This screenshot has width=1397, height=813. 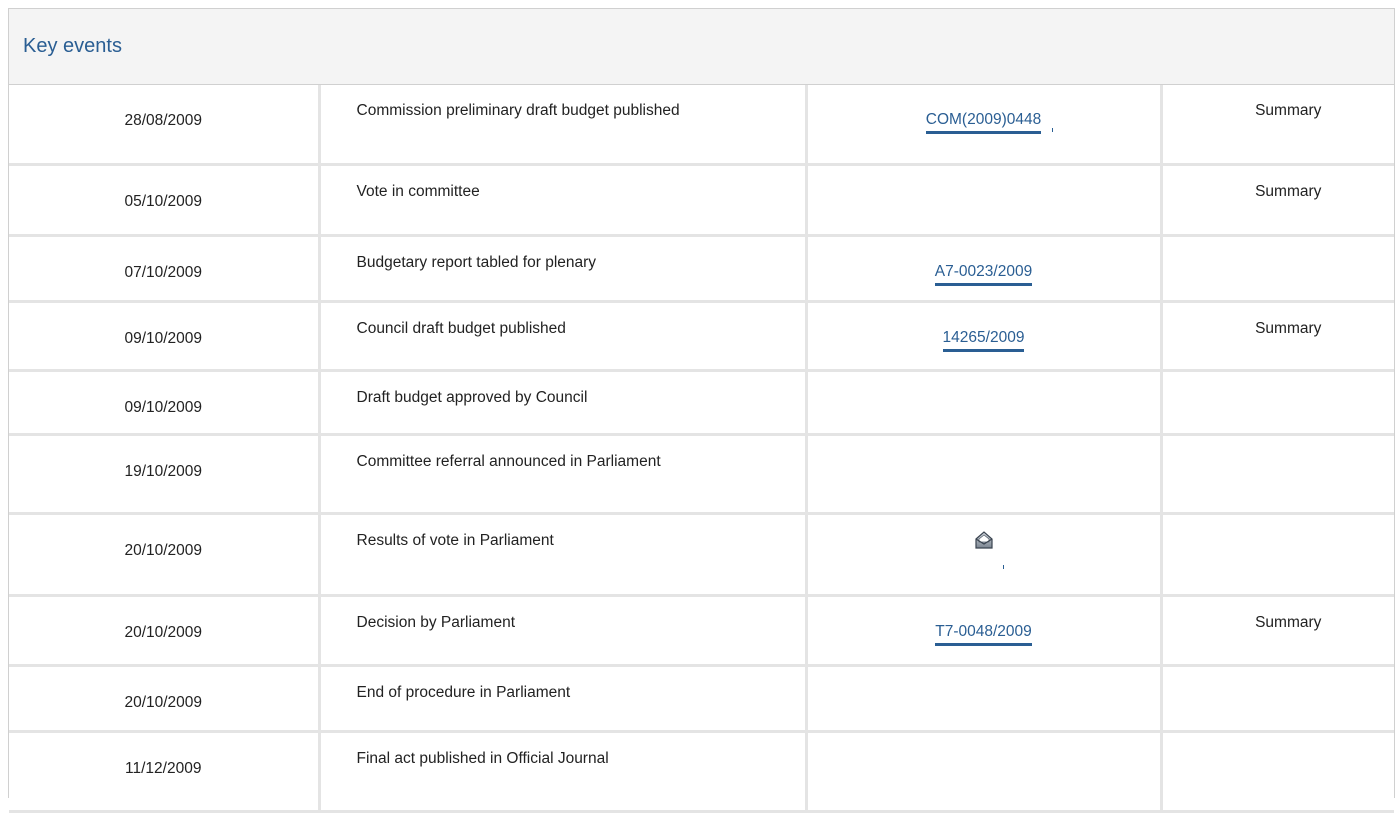 What do you see at coordinates (563, 200) in the screenshot?
I see `event-name-cell: Vote in committee` at bounding box center [563, 200].